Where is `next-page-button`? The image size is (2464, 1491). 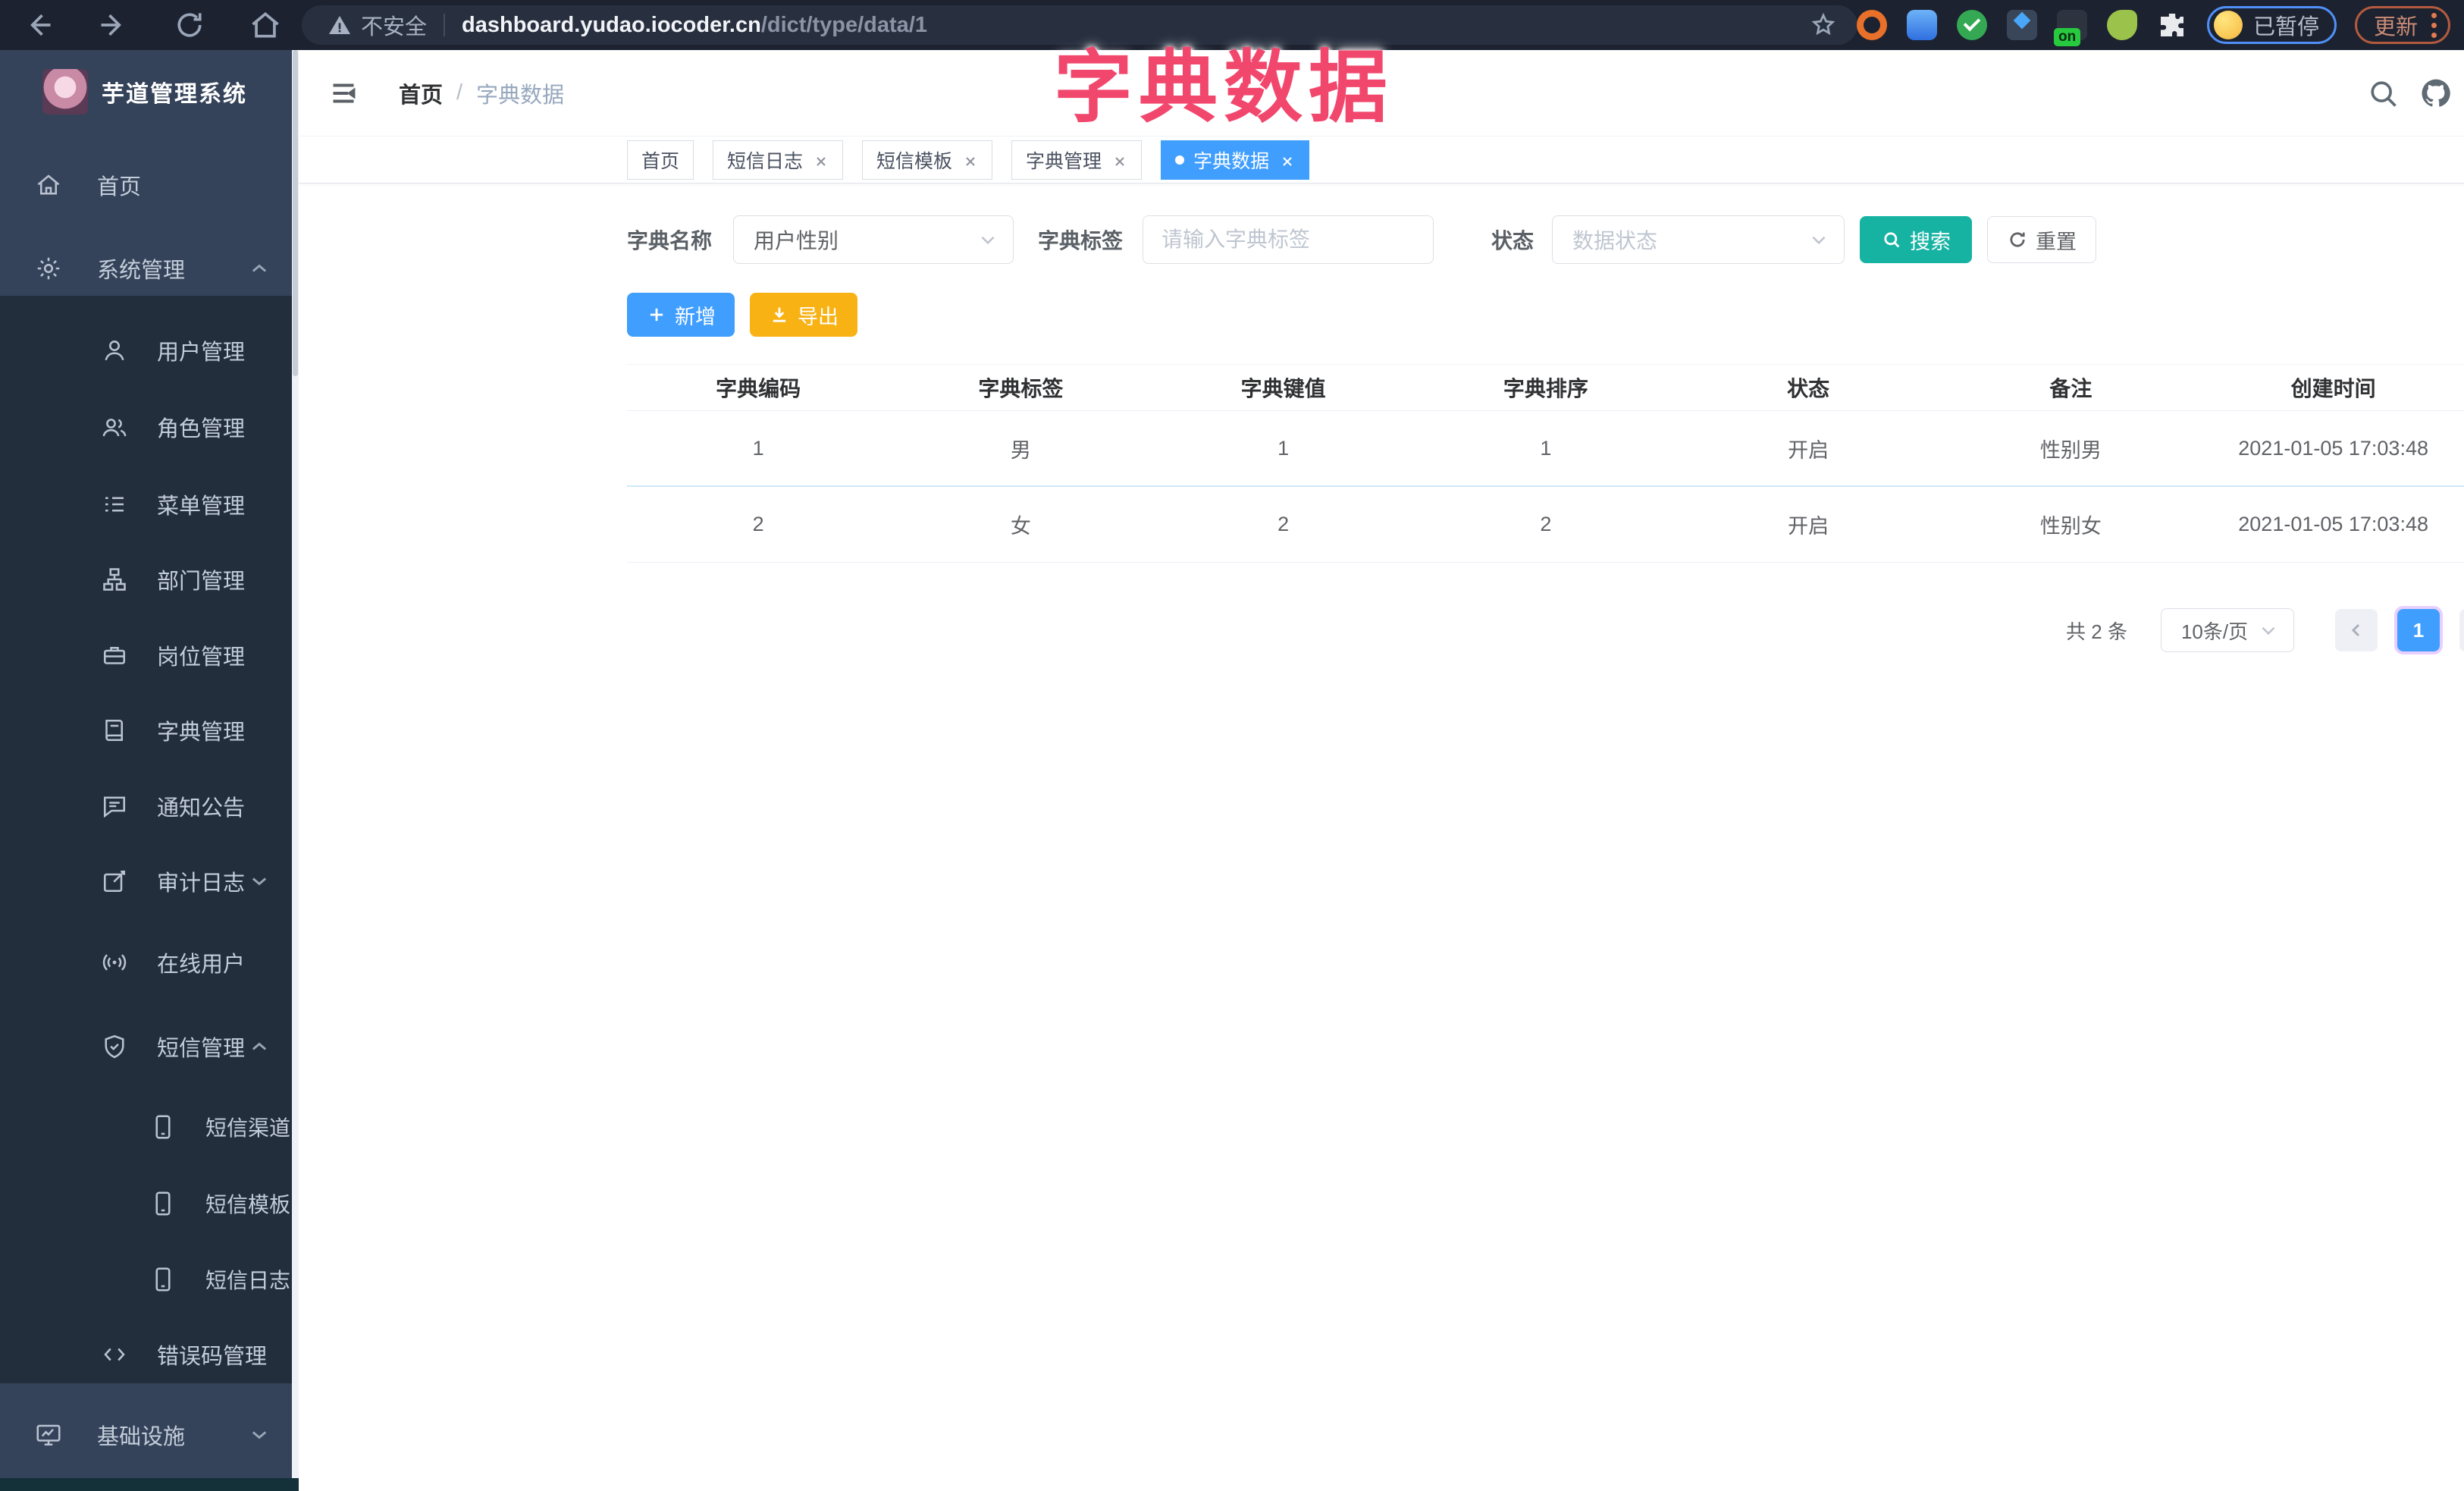 next-page-button is located at coordinates (2461, 630).